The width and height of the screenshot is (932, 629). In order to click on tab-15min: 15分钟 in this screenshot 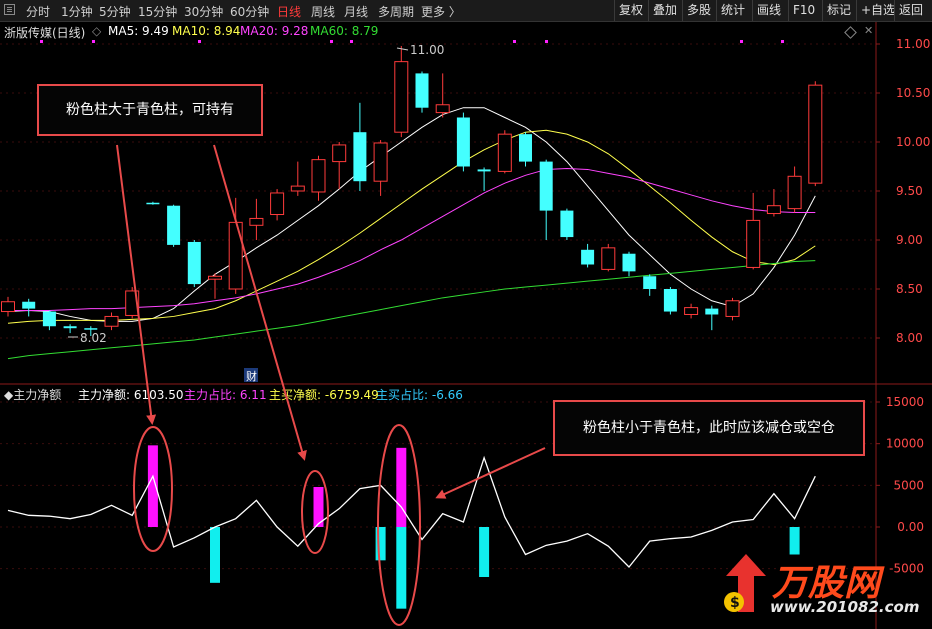, I will do `click(157, 11)`.